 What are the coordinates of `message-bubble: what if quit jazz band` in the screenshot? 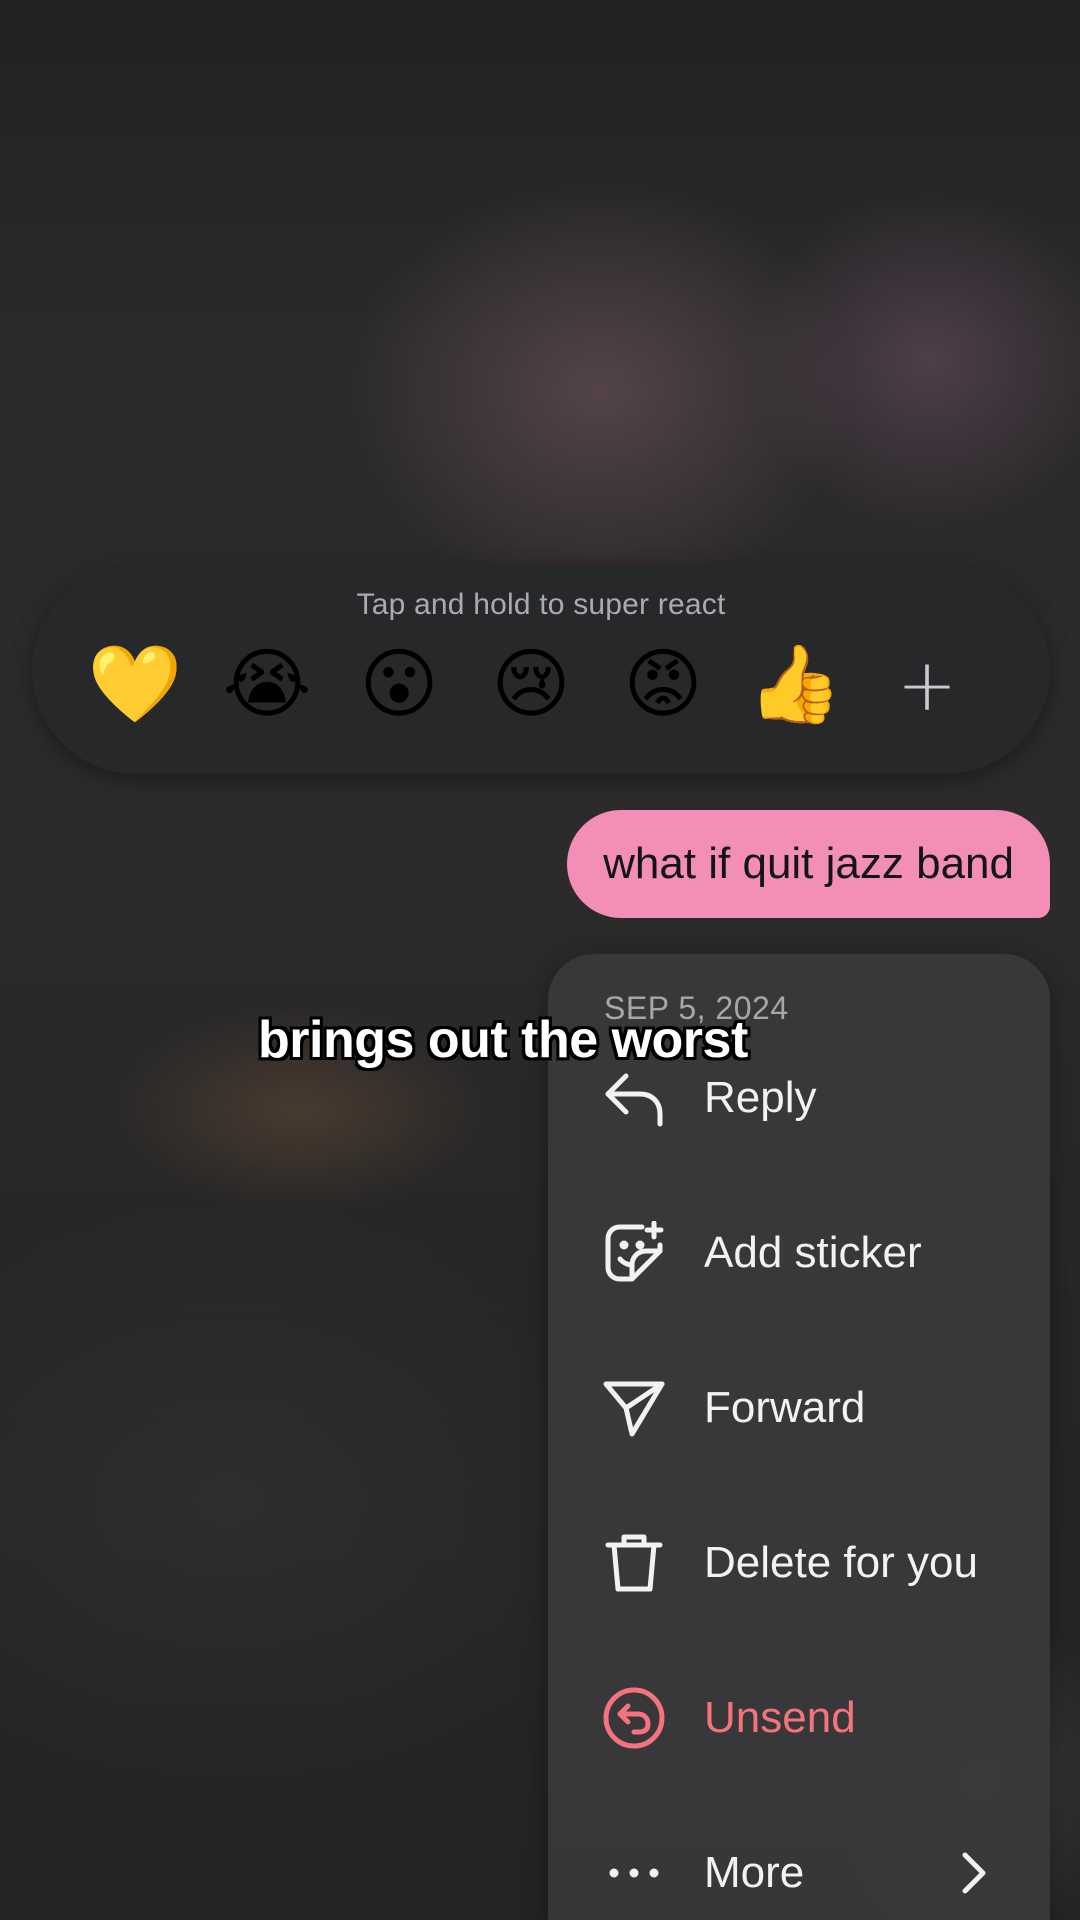 It's located at (808, 864).